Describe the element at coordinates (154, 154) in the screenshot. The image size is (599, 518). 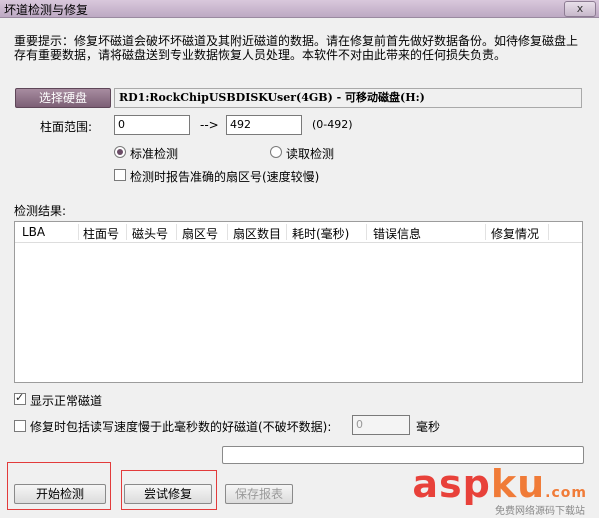
I see `standard-check-label: 标准检测` at that location.